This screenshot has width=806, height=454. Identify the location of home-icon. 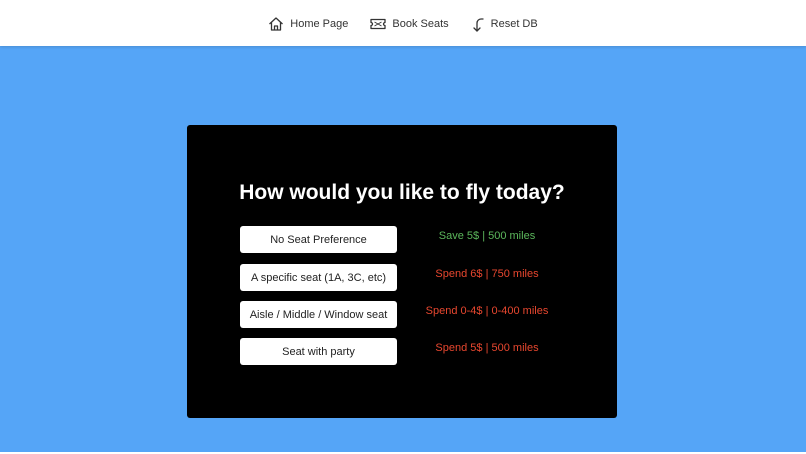
(276, 24).